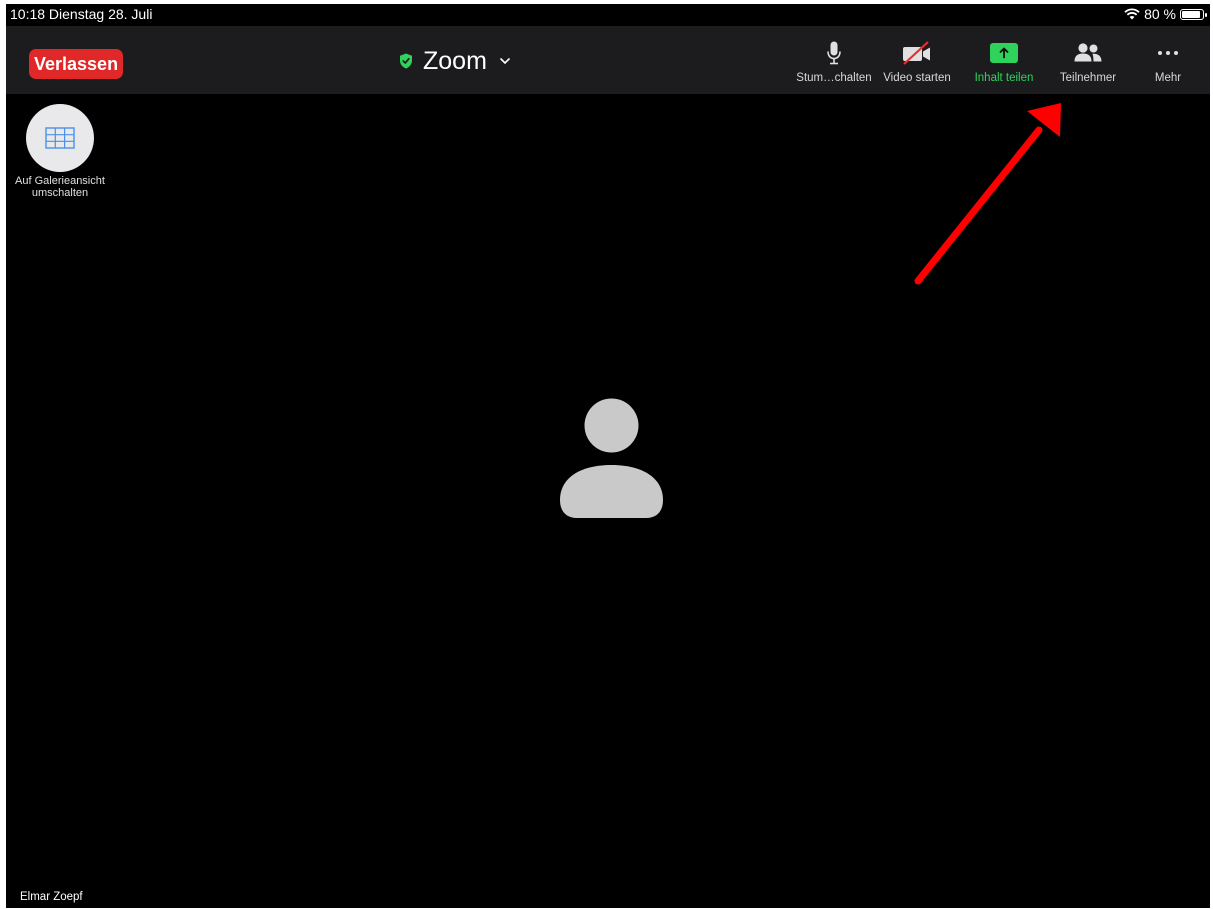  What do you see at coordinates (1132, 14) in the screenshot?
I see `wifi-icon` at bounding box center [1132, 14].